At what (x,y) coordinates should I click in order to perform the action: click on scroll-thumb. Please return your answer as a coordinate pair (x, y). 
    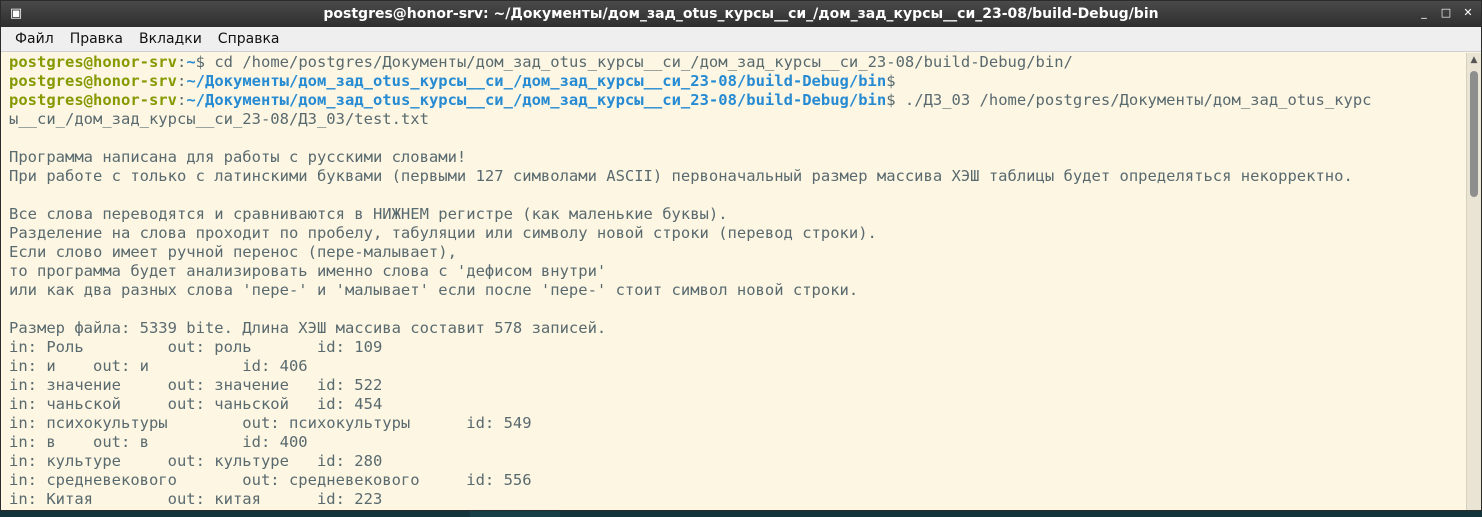
    Looking at the image, I should click on (1474, 134).